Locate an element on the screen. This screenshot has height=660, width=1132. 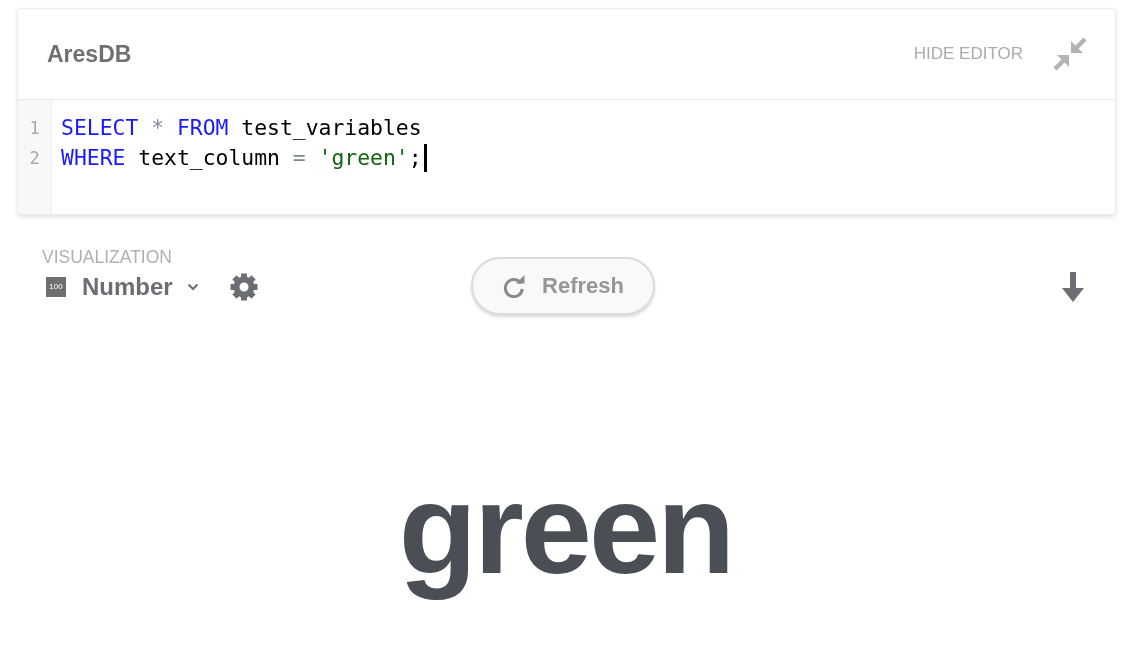
visualization-label: VISUALIZATION is located at coordinates (107, 257).